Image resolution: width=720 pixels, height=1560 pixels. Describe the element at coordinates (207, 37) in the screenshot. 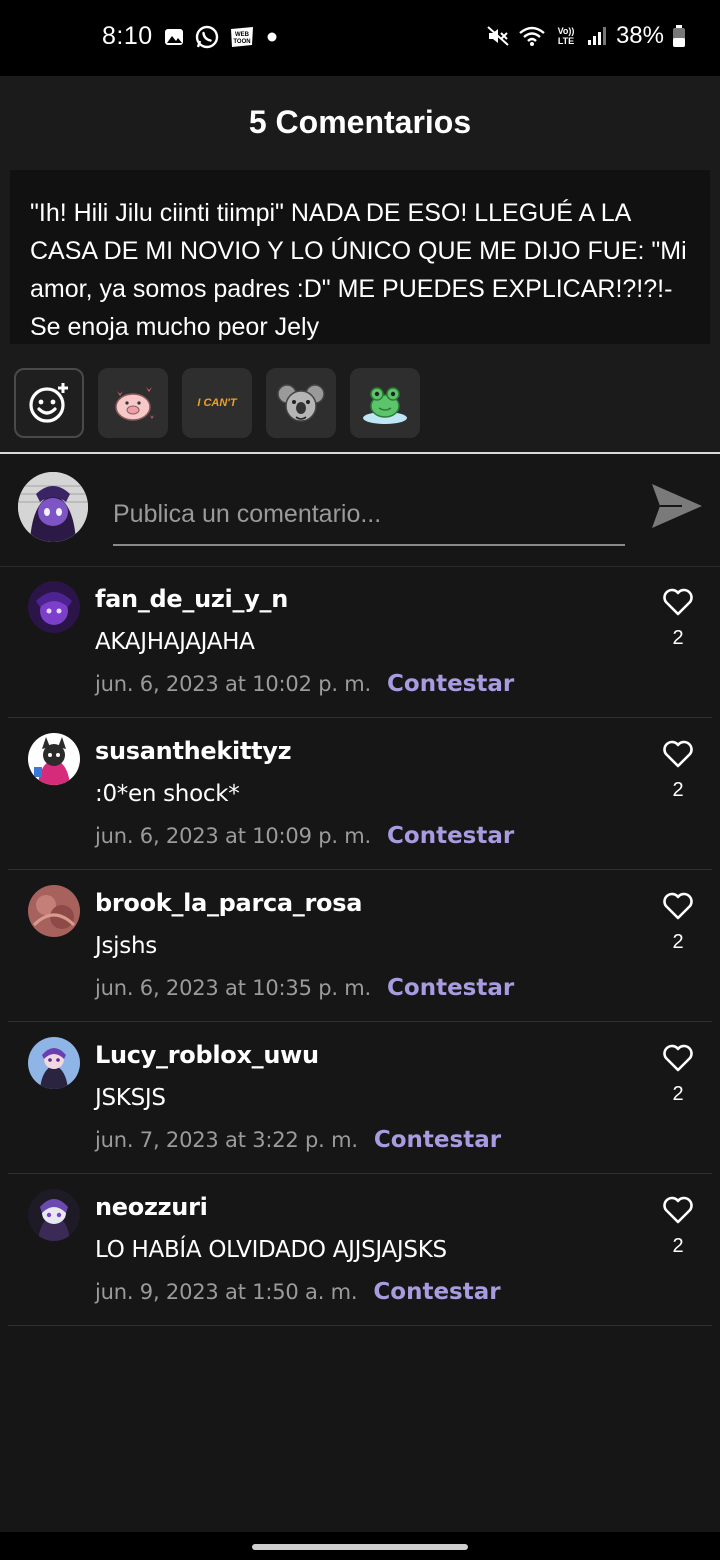

I see `whatsapp-icon` at that location.